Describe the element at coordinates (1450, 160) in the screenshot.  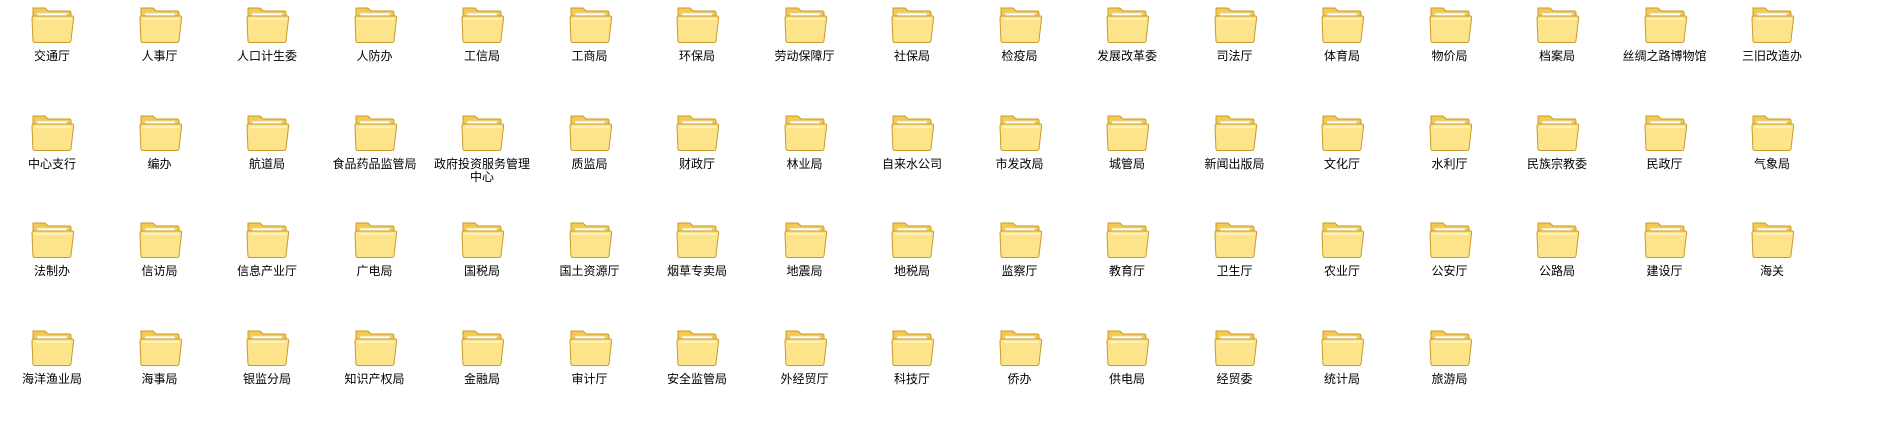
I see `folder-item: 水利厅` at that location.